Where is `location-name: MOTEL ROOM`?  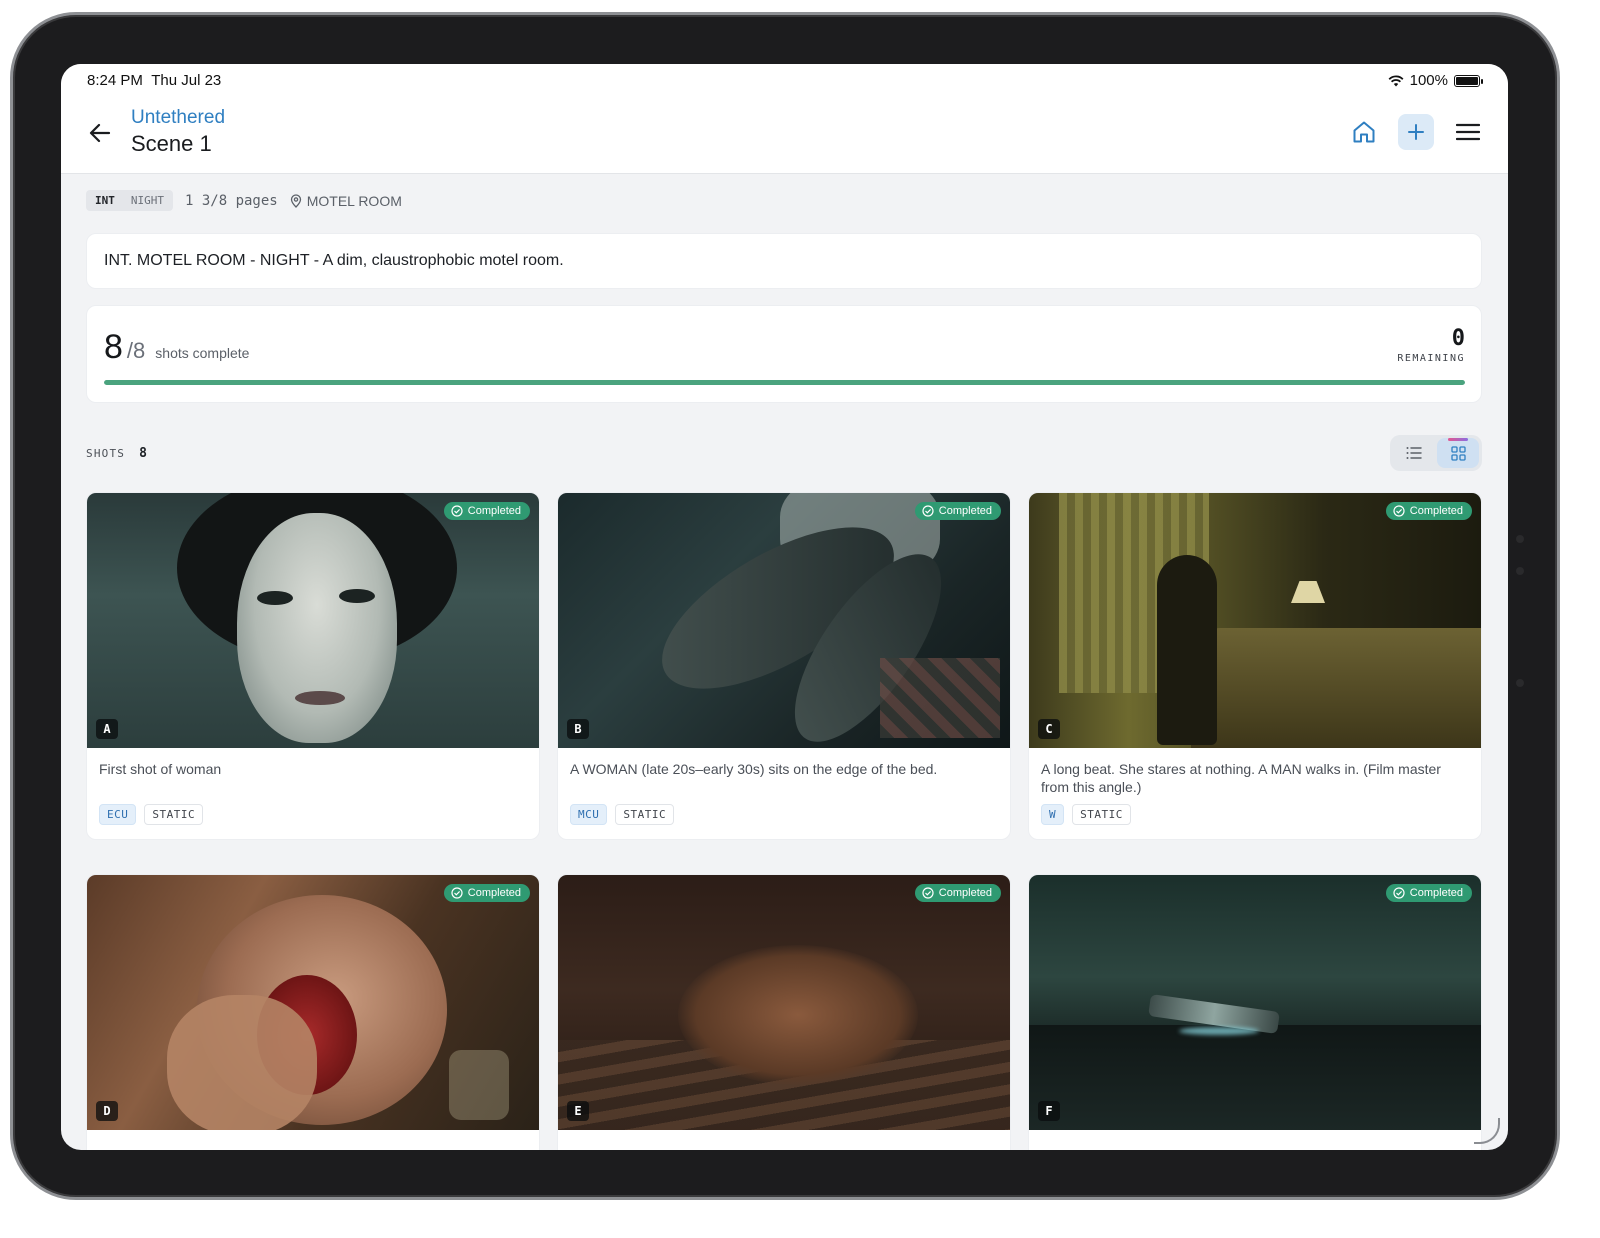 location-name: MOTEL ROOM is located at coordinates (354, 200).